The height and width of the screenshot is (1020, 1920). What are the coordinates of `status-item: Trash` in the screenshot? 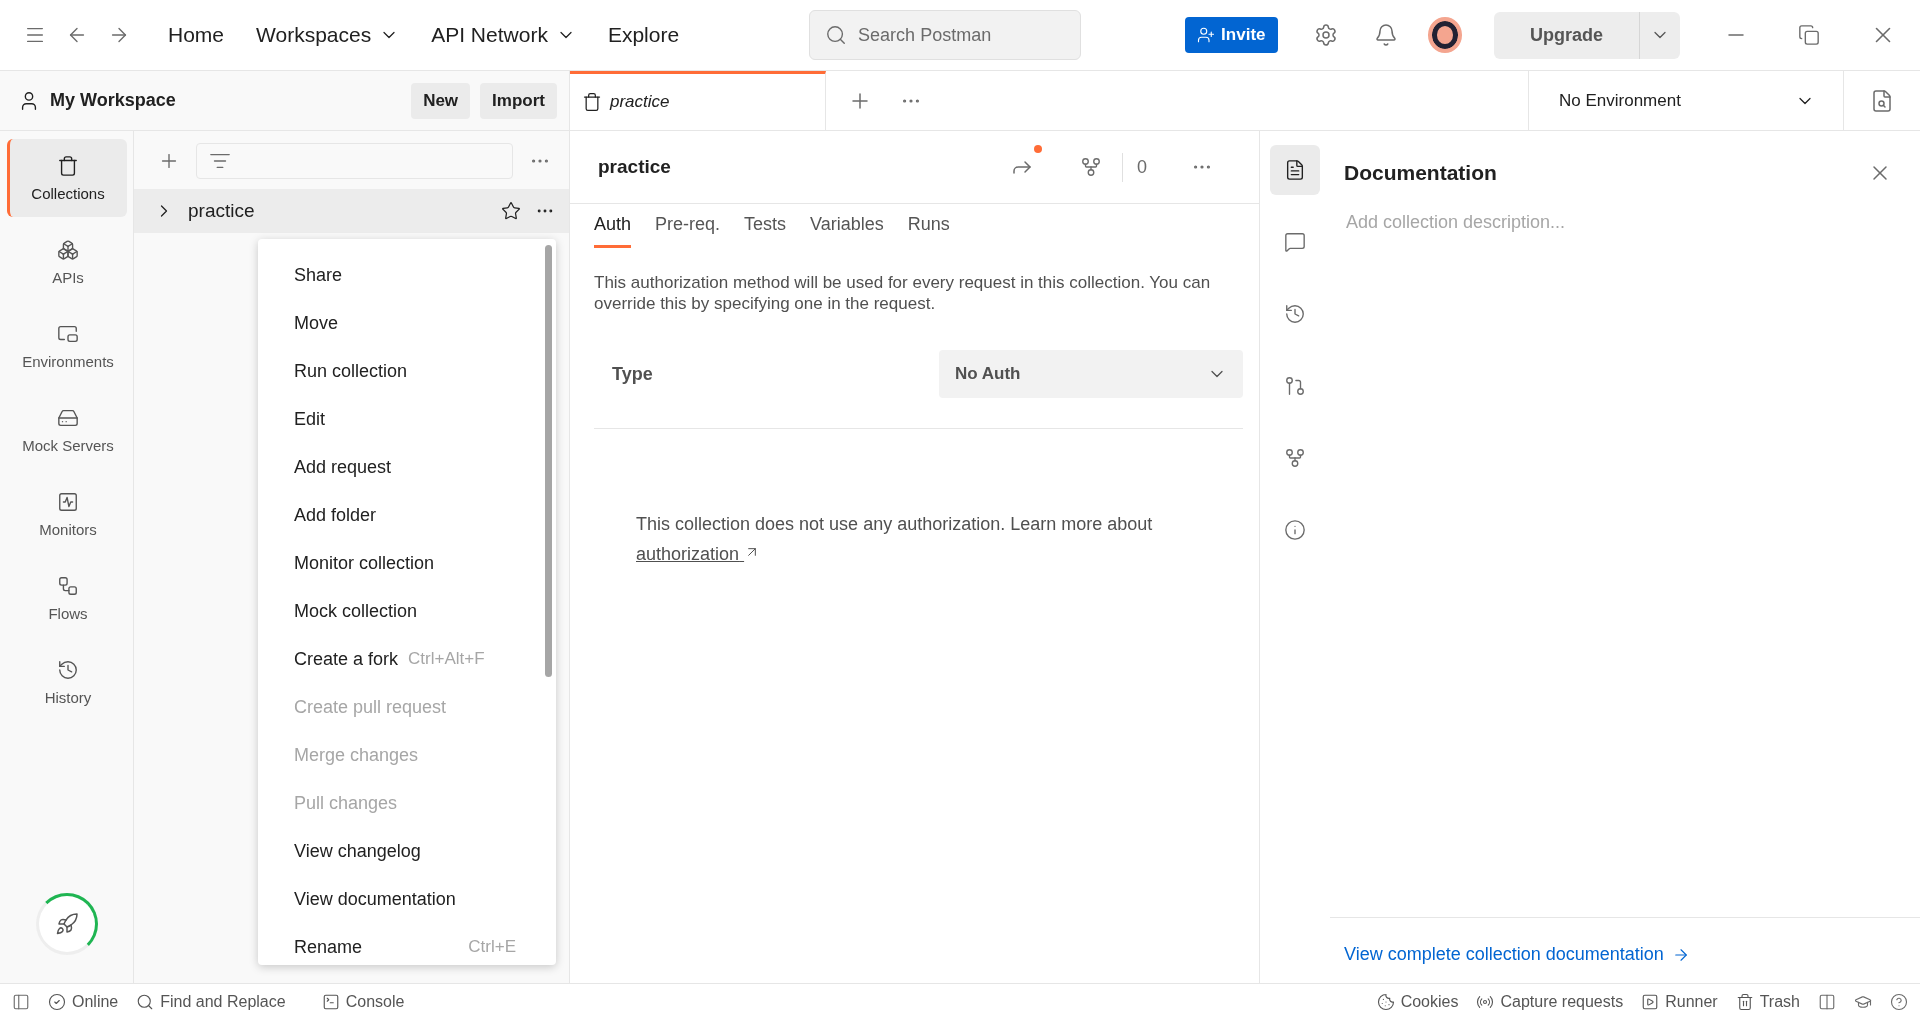 It's located at (1767, 1002).